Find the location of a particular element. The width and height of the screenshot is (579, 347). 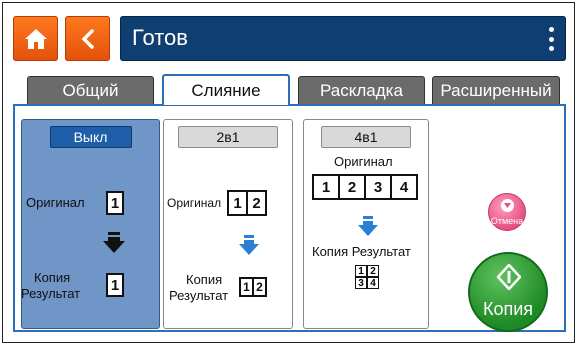

copy-button: Копия is located at coordinates (508, 292).